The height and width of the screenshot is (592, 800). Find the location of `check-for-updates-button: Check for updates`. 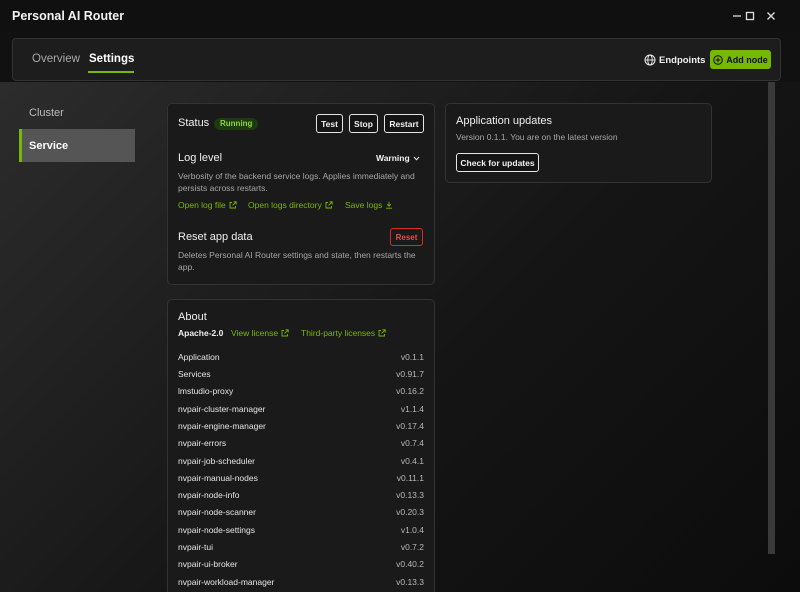

check-for-updates-button: Check for updates is located at coordinates (497, 162).